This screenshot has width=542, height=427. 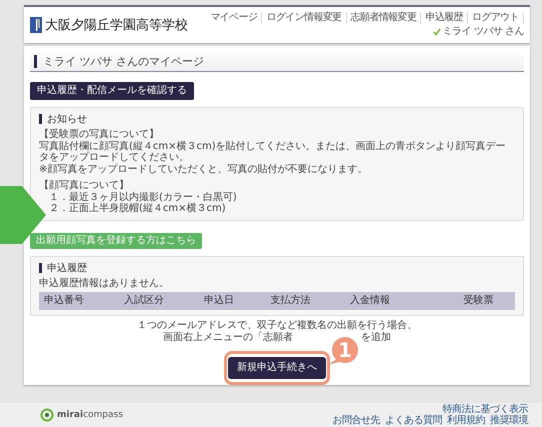 I want to click on school-name: 大阪夕陽丘学園高等学校, so click(x=116, y=25).